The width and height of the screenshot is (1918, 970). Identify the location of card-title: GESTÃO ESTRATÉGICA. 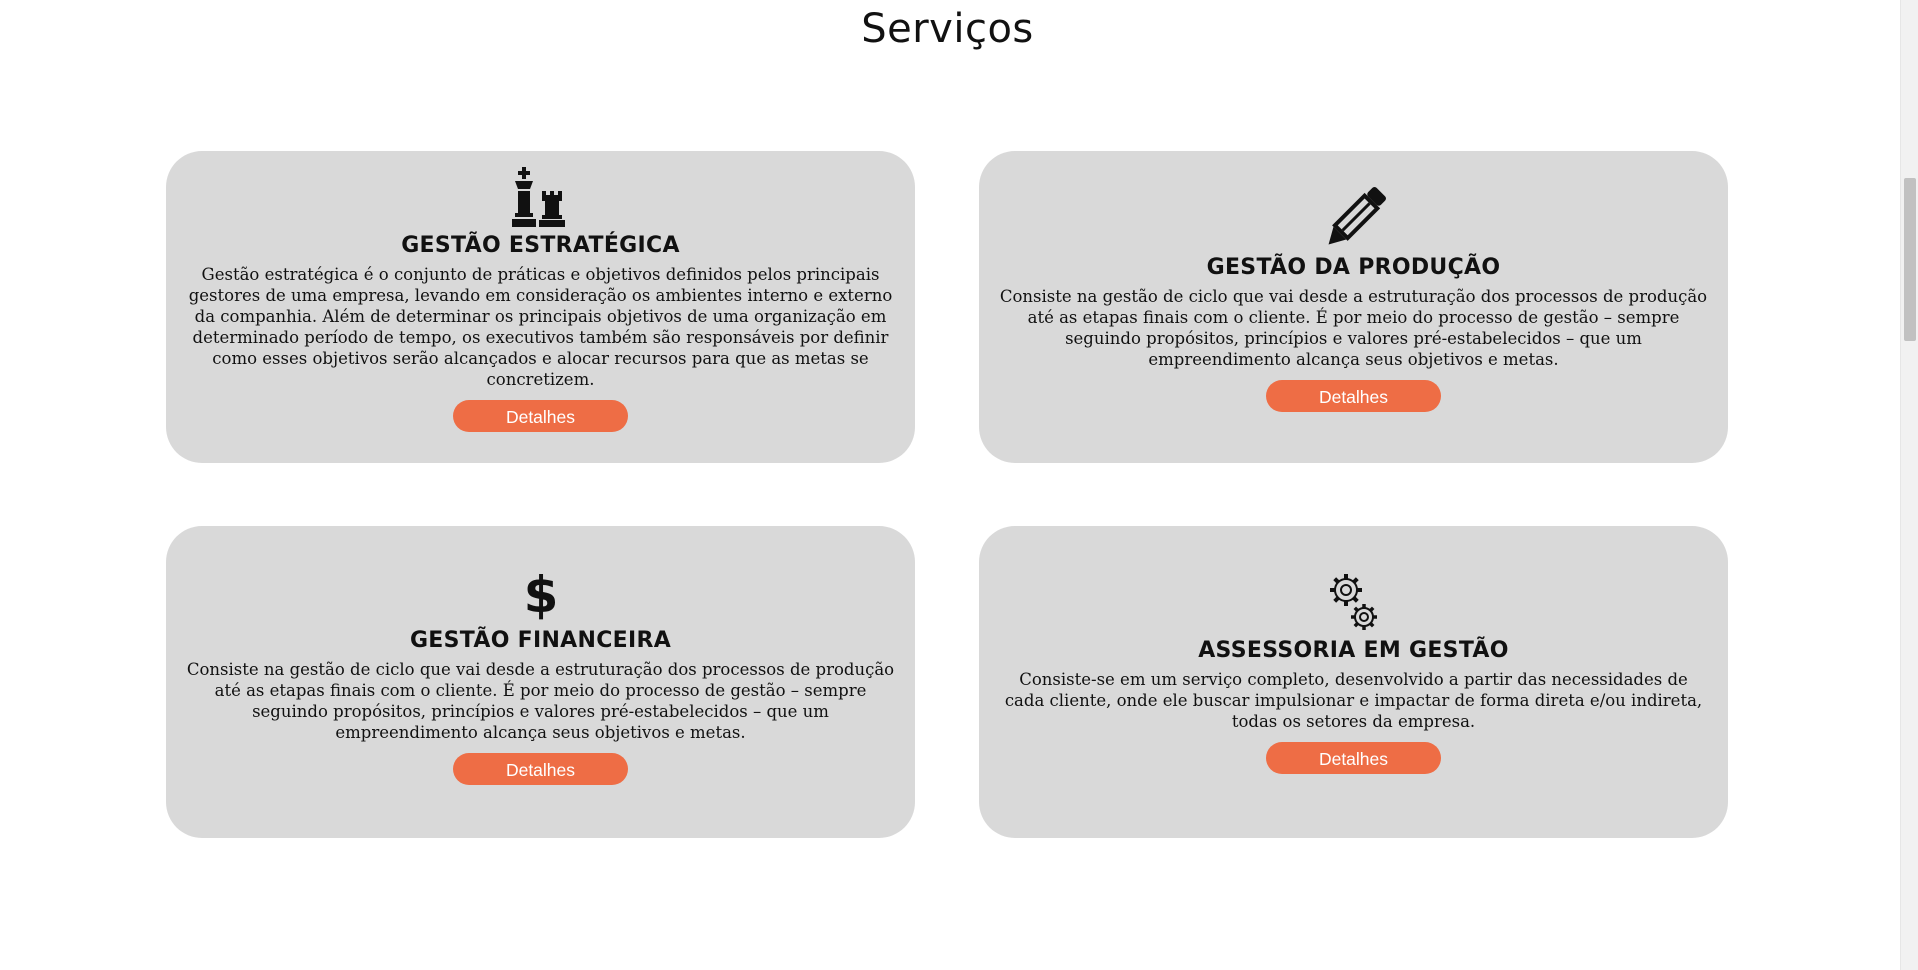
(540, 245).